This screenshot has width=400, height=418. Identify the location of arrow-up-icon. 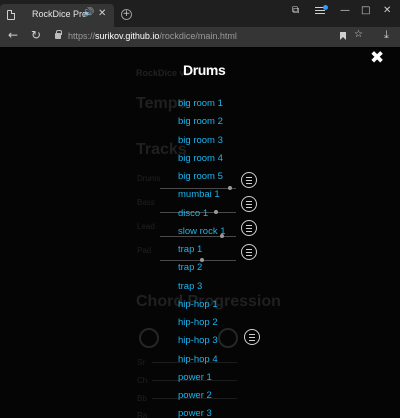
(149, 338).